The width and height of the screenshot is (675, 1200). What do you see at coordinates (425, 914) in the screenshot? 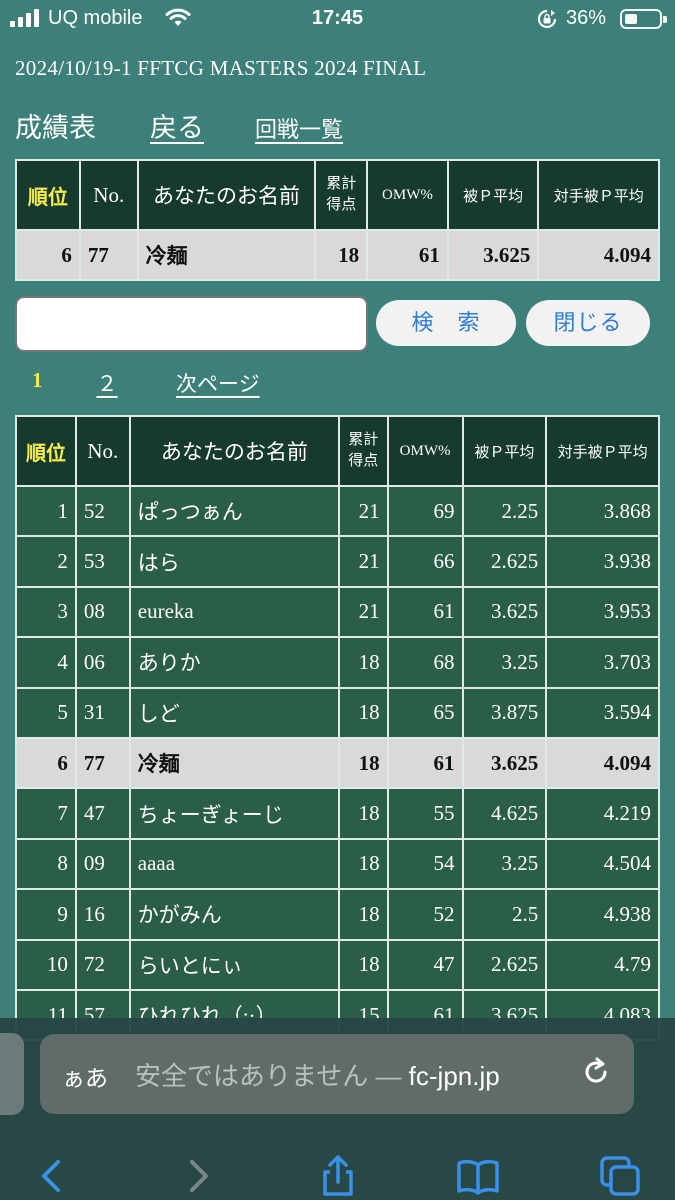
I see `cell-omw: 52` at bounding box center [425, 914].